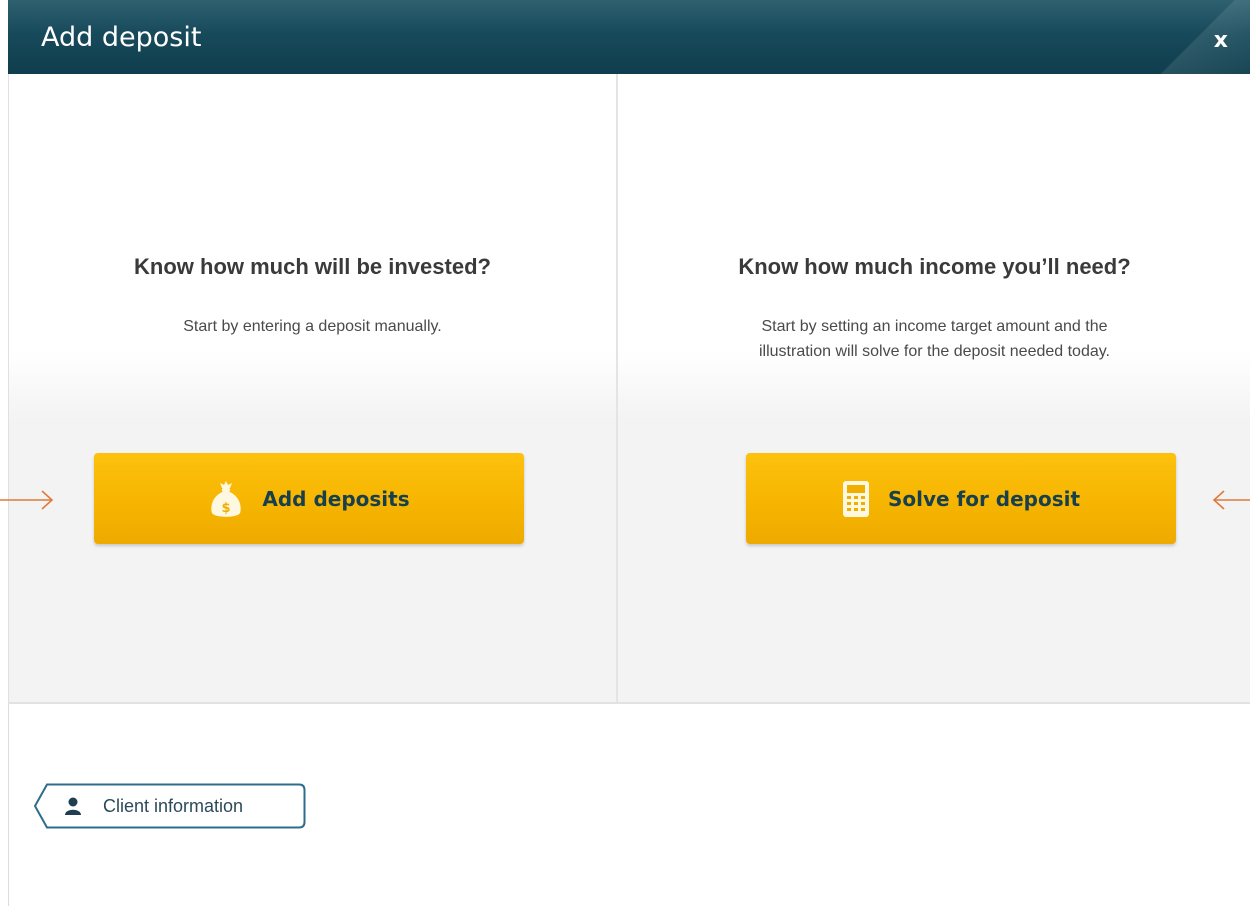  I want to click on solve-for-deposit-button: Solve for deposit, so click(961, 498).